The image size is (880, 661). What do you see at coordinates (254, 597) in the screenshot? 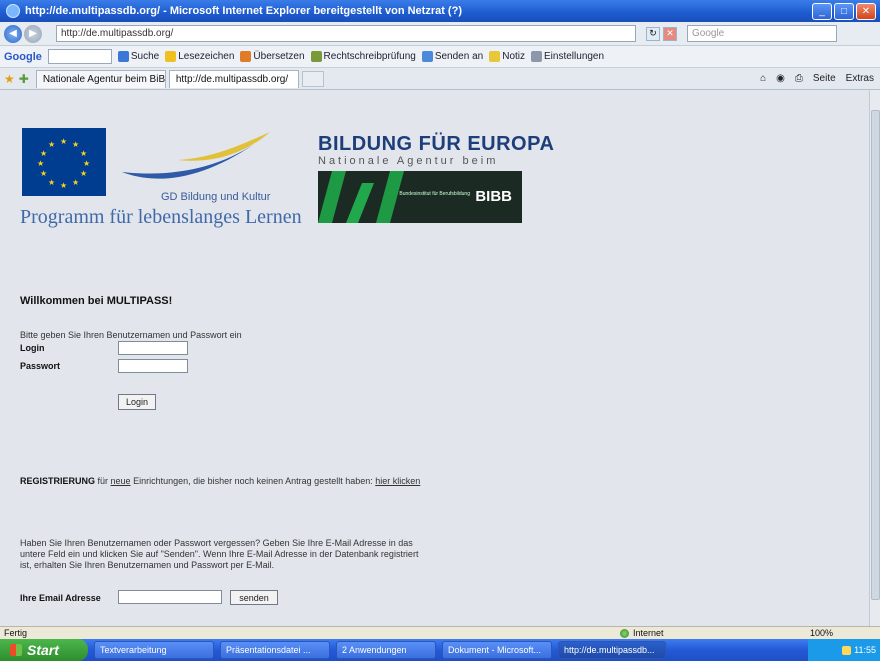
I see `send-button: senden` at bounding box center [254, 597].